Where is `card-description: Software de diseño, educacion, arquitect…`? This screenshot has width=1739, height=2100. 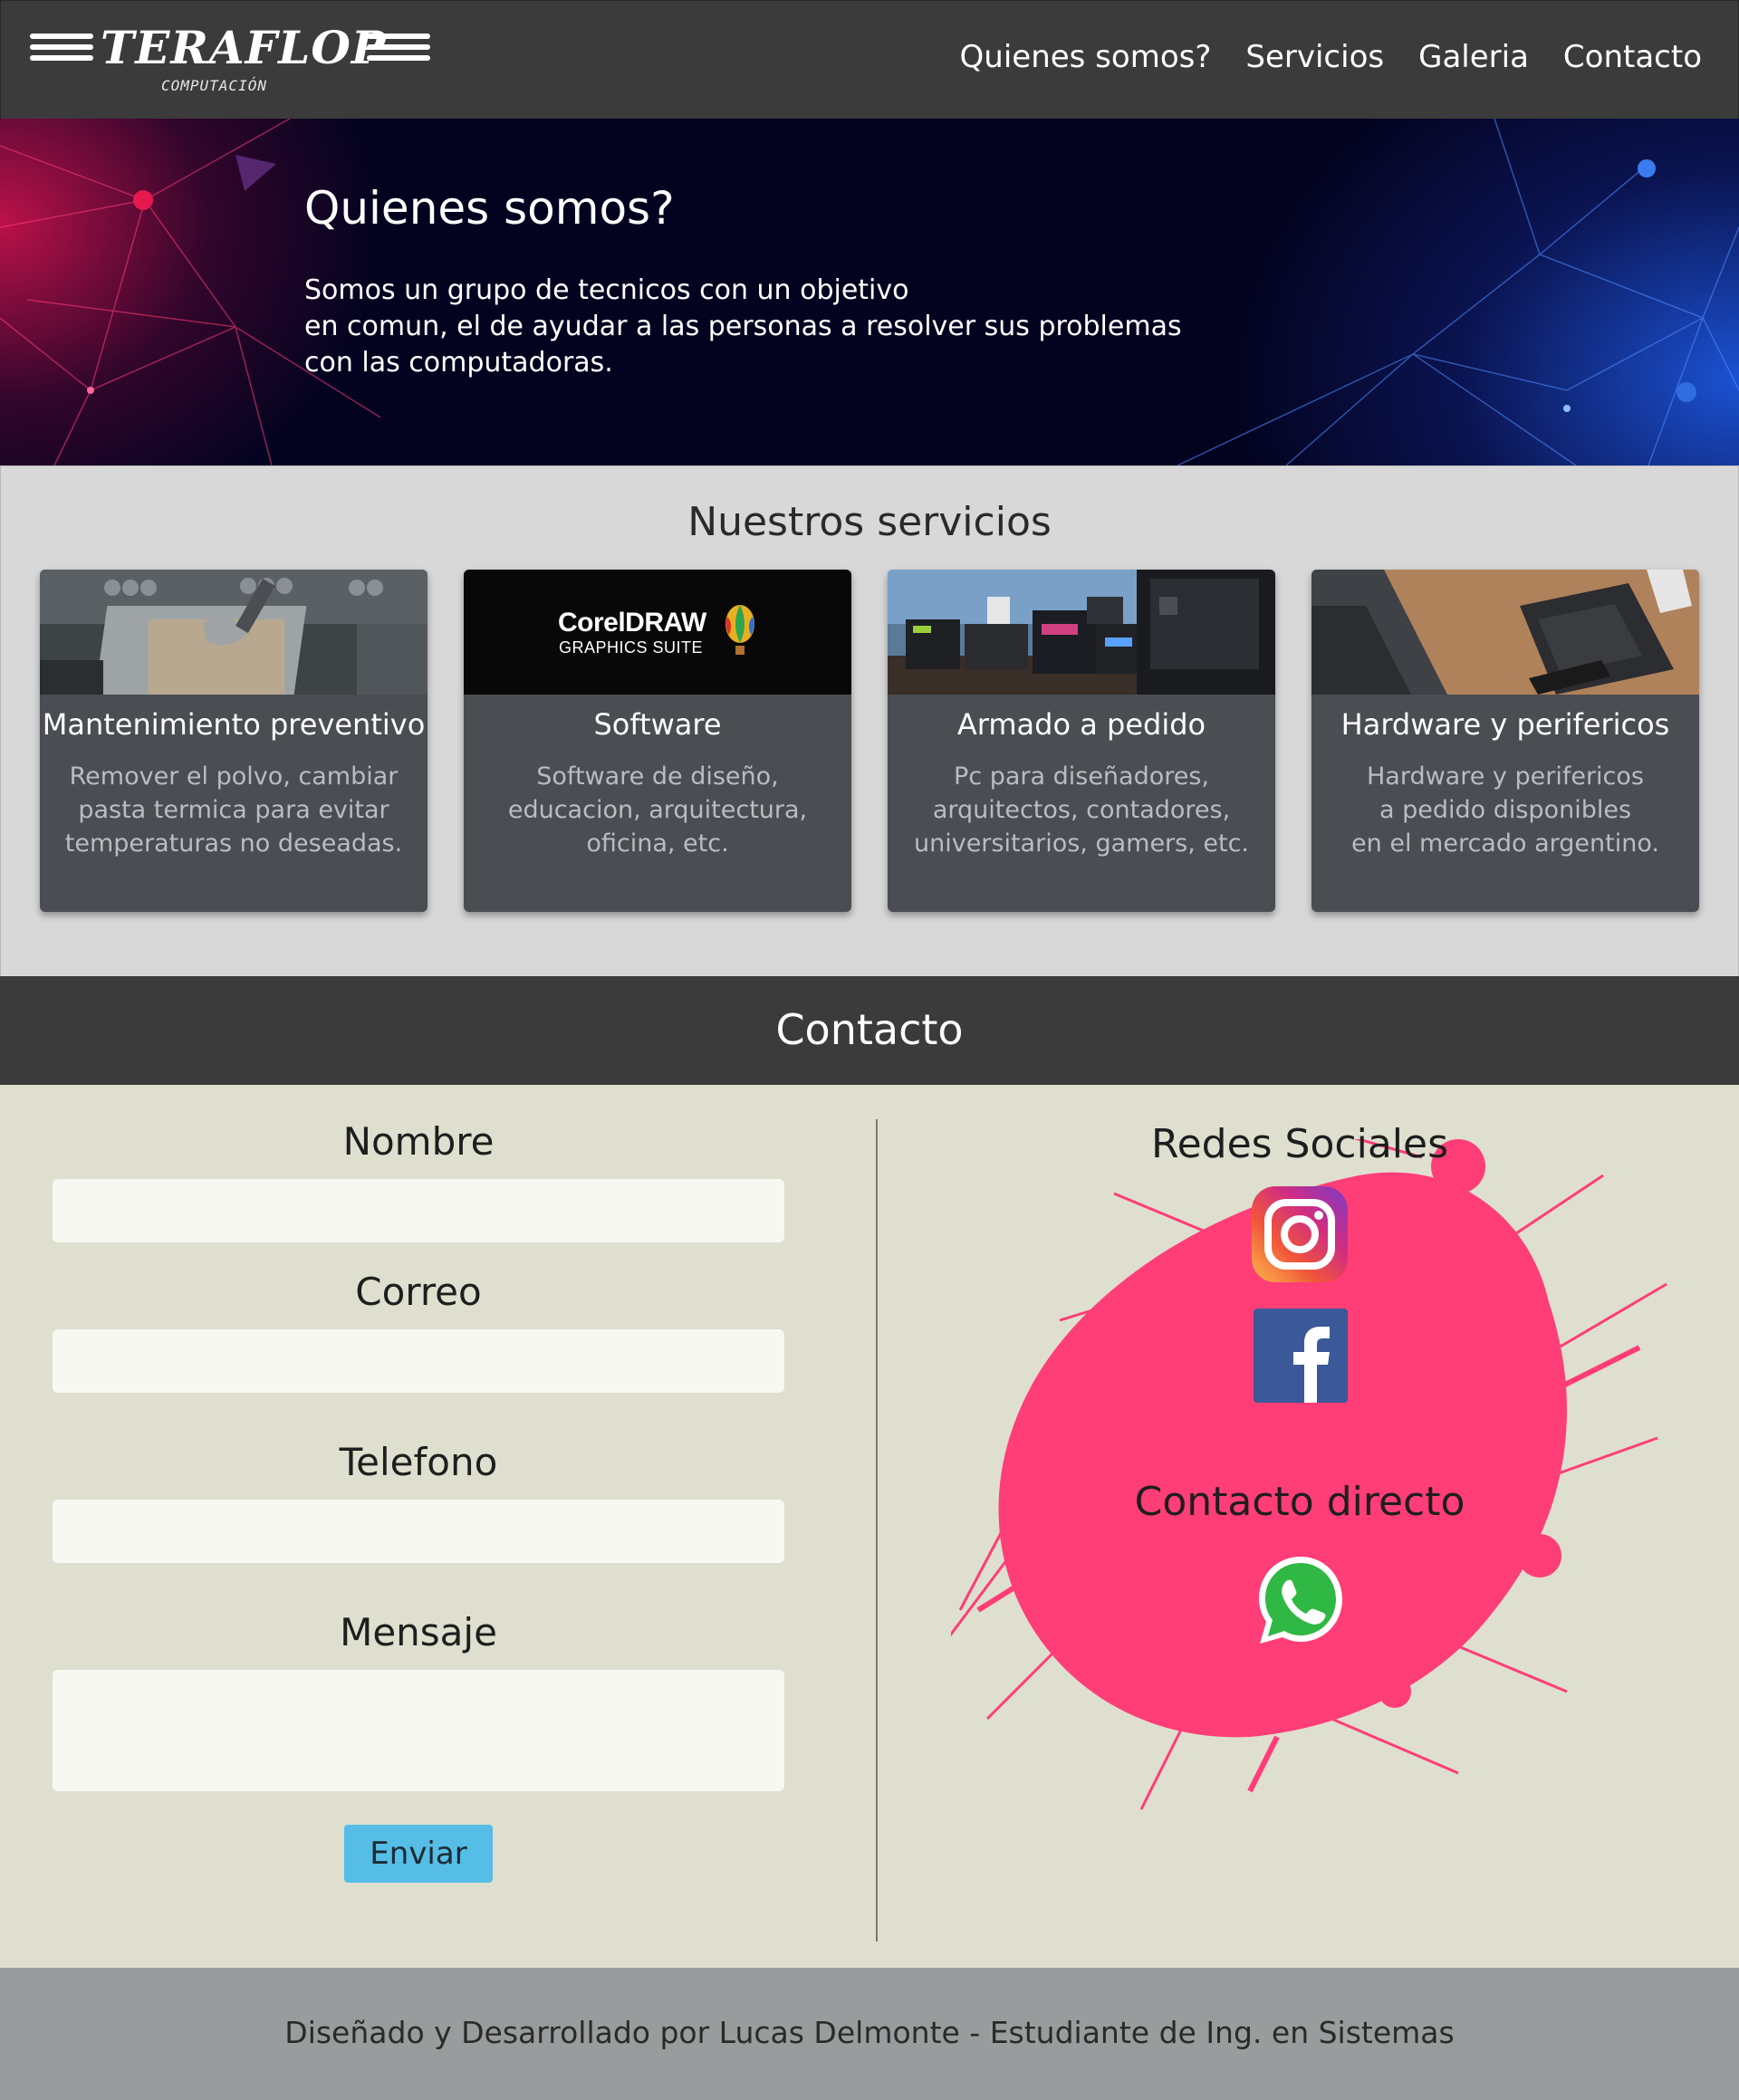 card-description: Software de diseño, educacion, arquitect… is located at coordinates (657, 810).